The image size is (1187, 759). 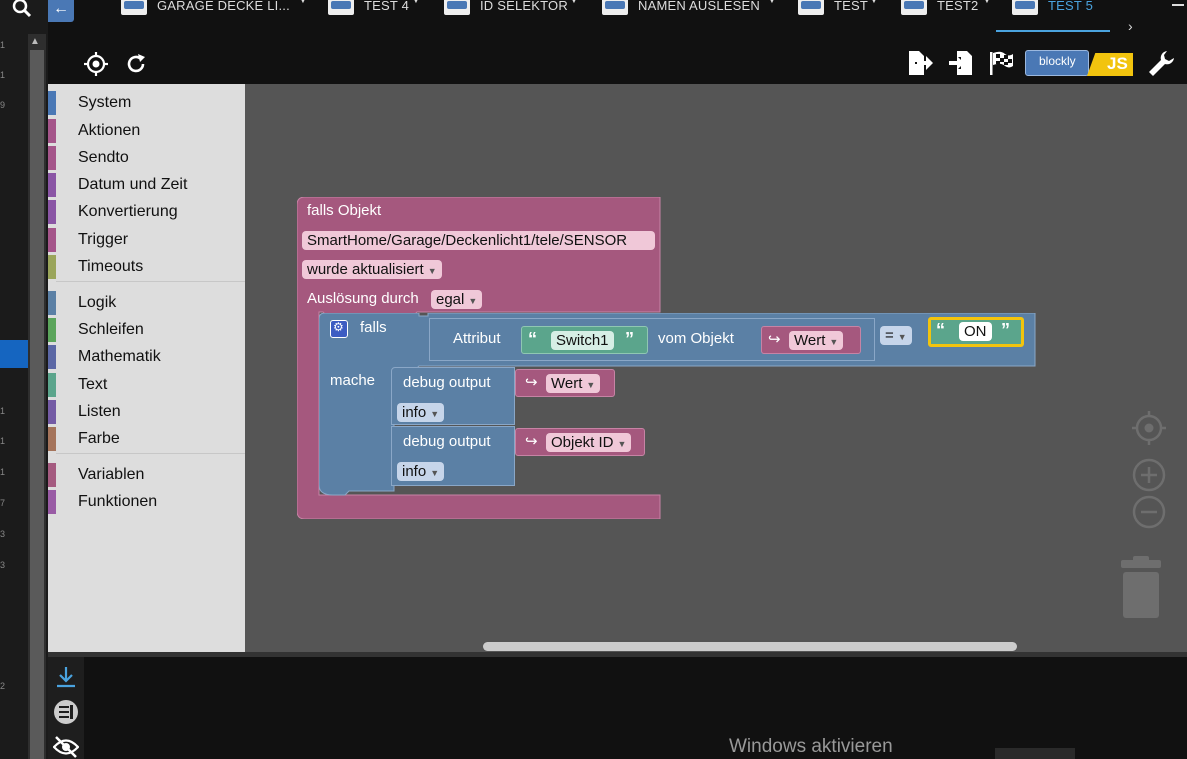 What do you see at coordinates (111, 266) in the screenshot?
I see `category-label: Timeouts` at bounding box center [111, 266].